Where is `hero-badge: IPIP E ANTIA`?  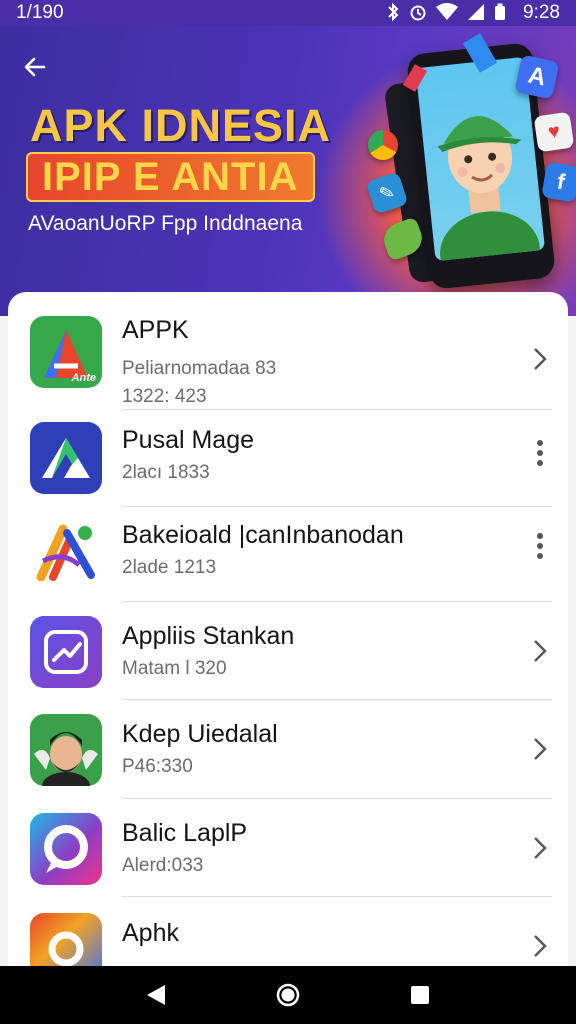
hero-badge: IPIP E ANTIA is located at coordinates (170, 177).